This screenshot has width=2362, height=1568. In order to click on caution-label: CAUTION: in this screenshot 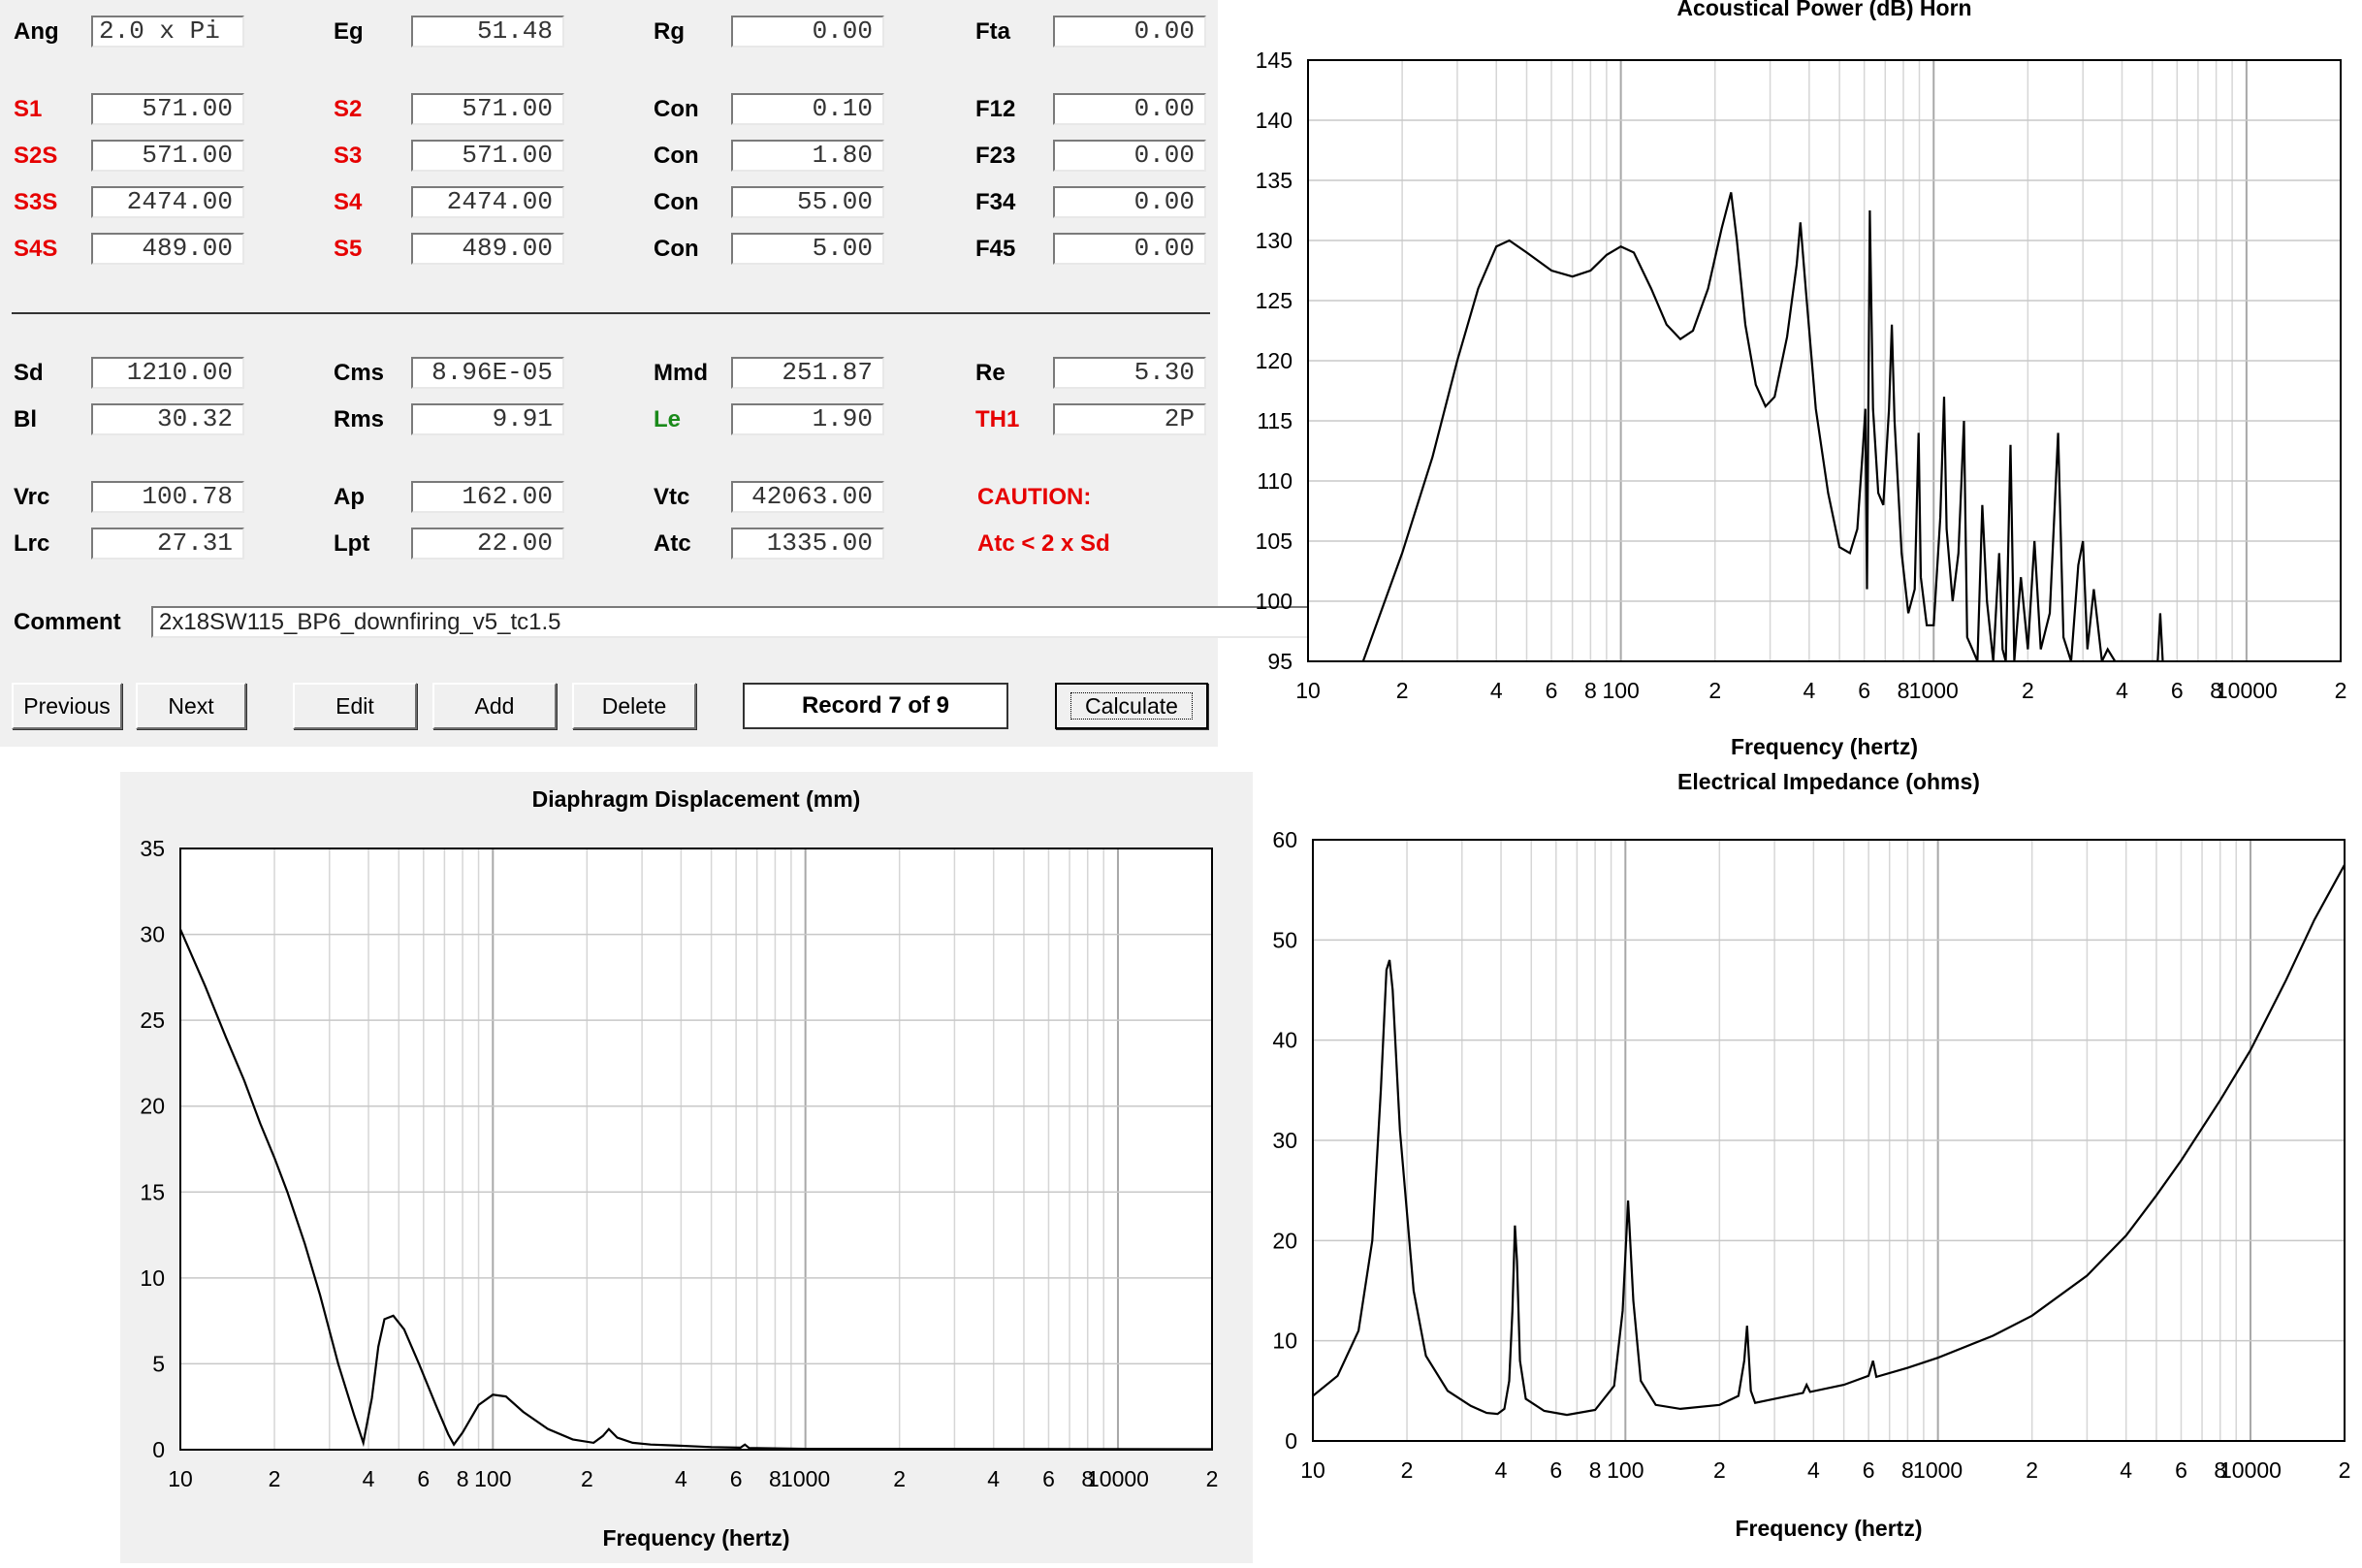, I will do `click(1034, 497)`.